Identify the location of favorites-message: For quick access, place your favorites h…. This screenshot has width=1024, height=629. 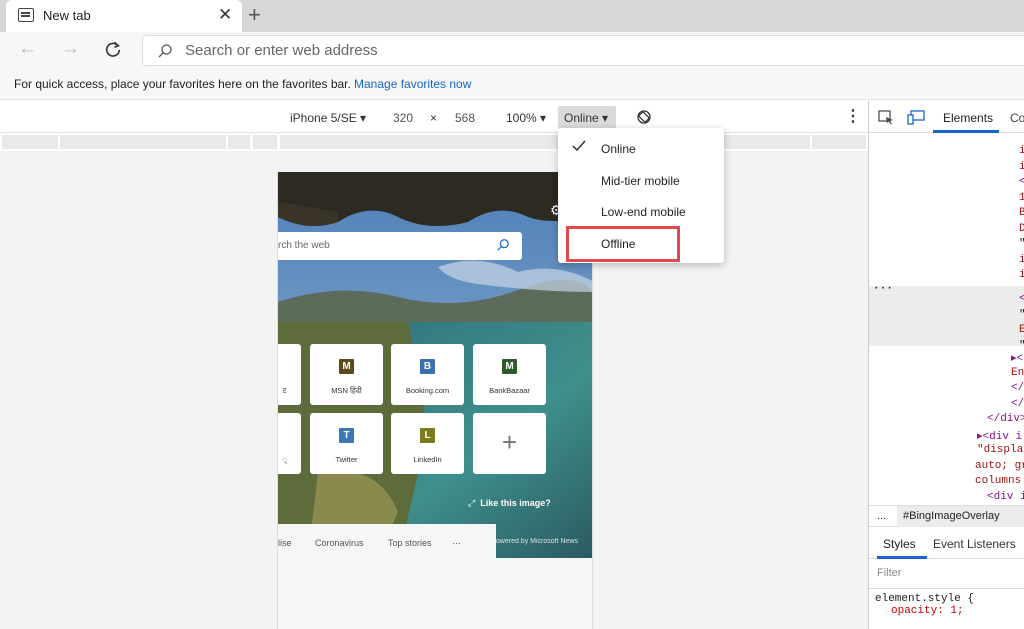
(182, 84).